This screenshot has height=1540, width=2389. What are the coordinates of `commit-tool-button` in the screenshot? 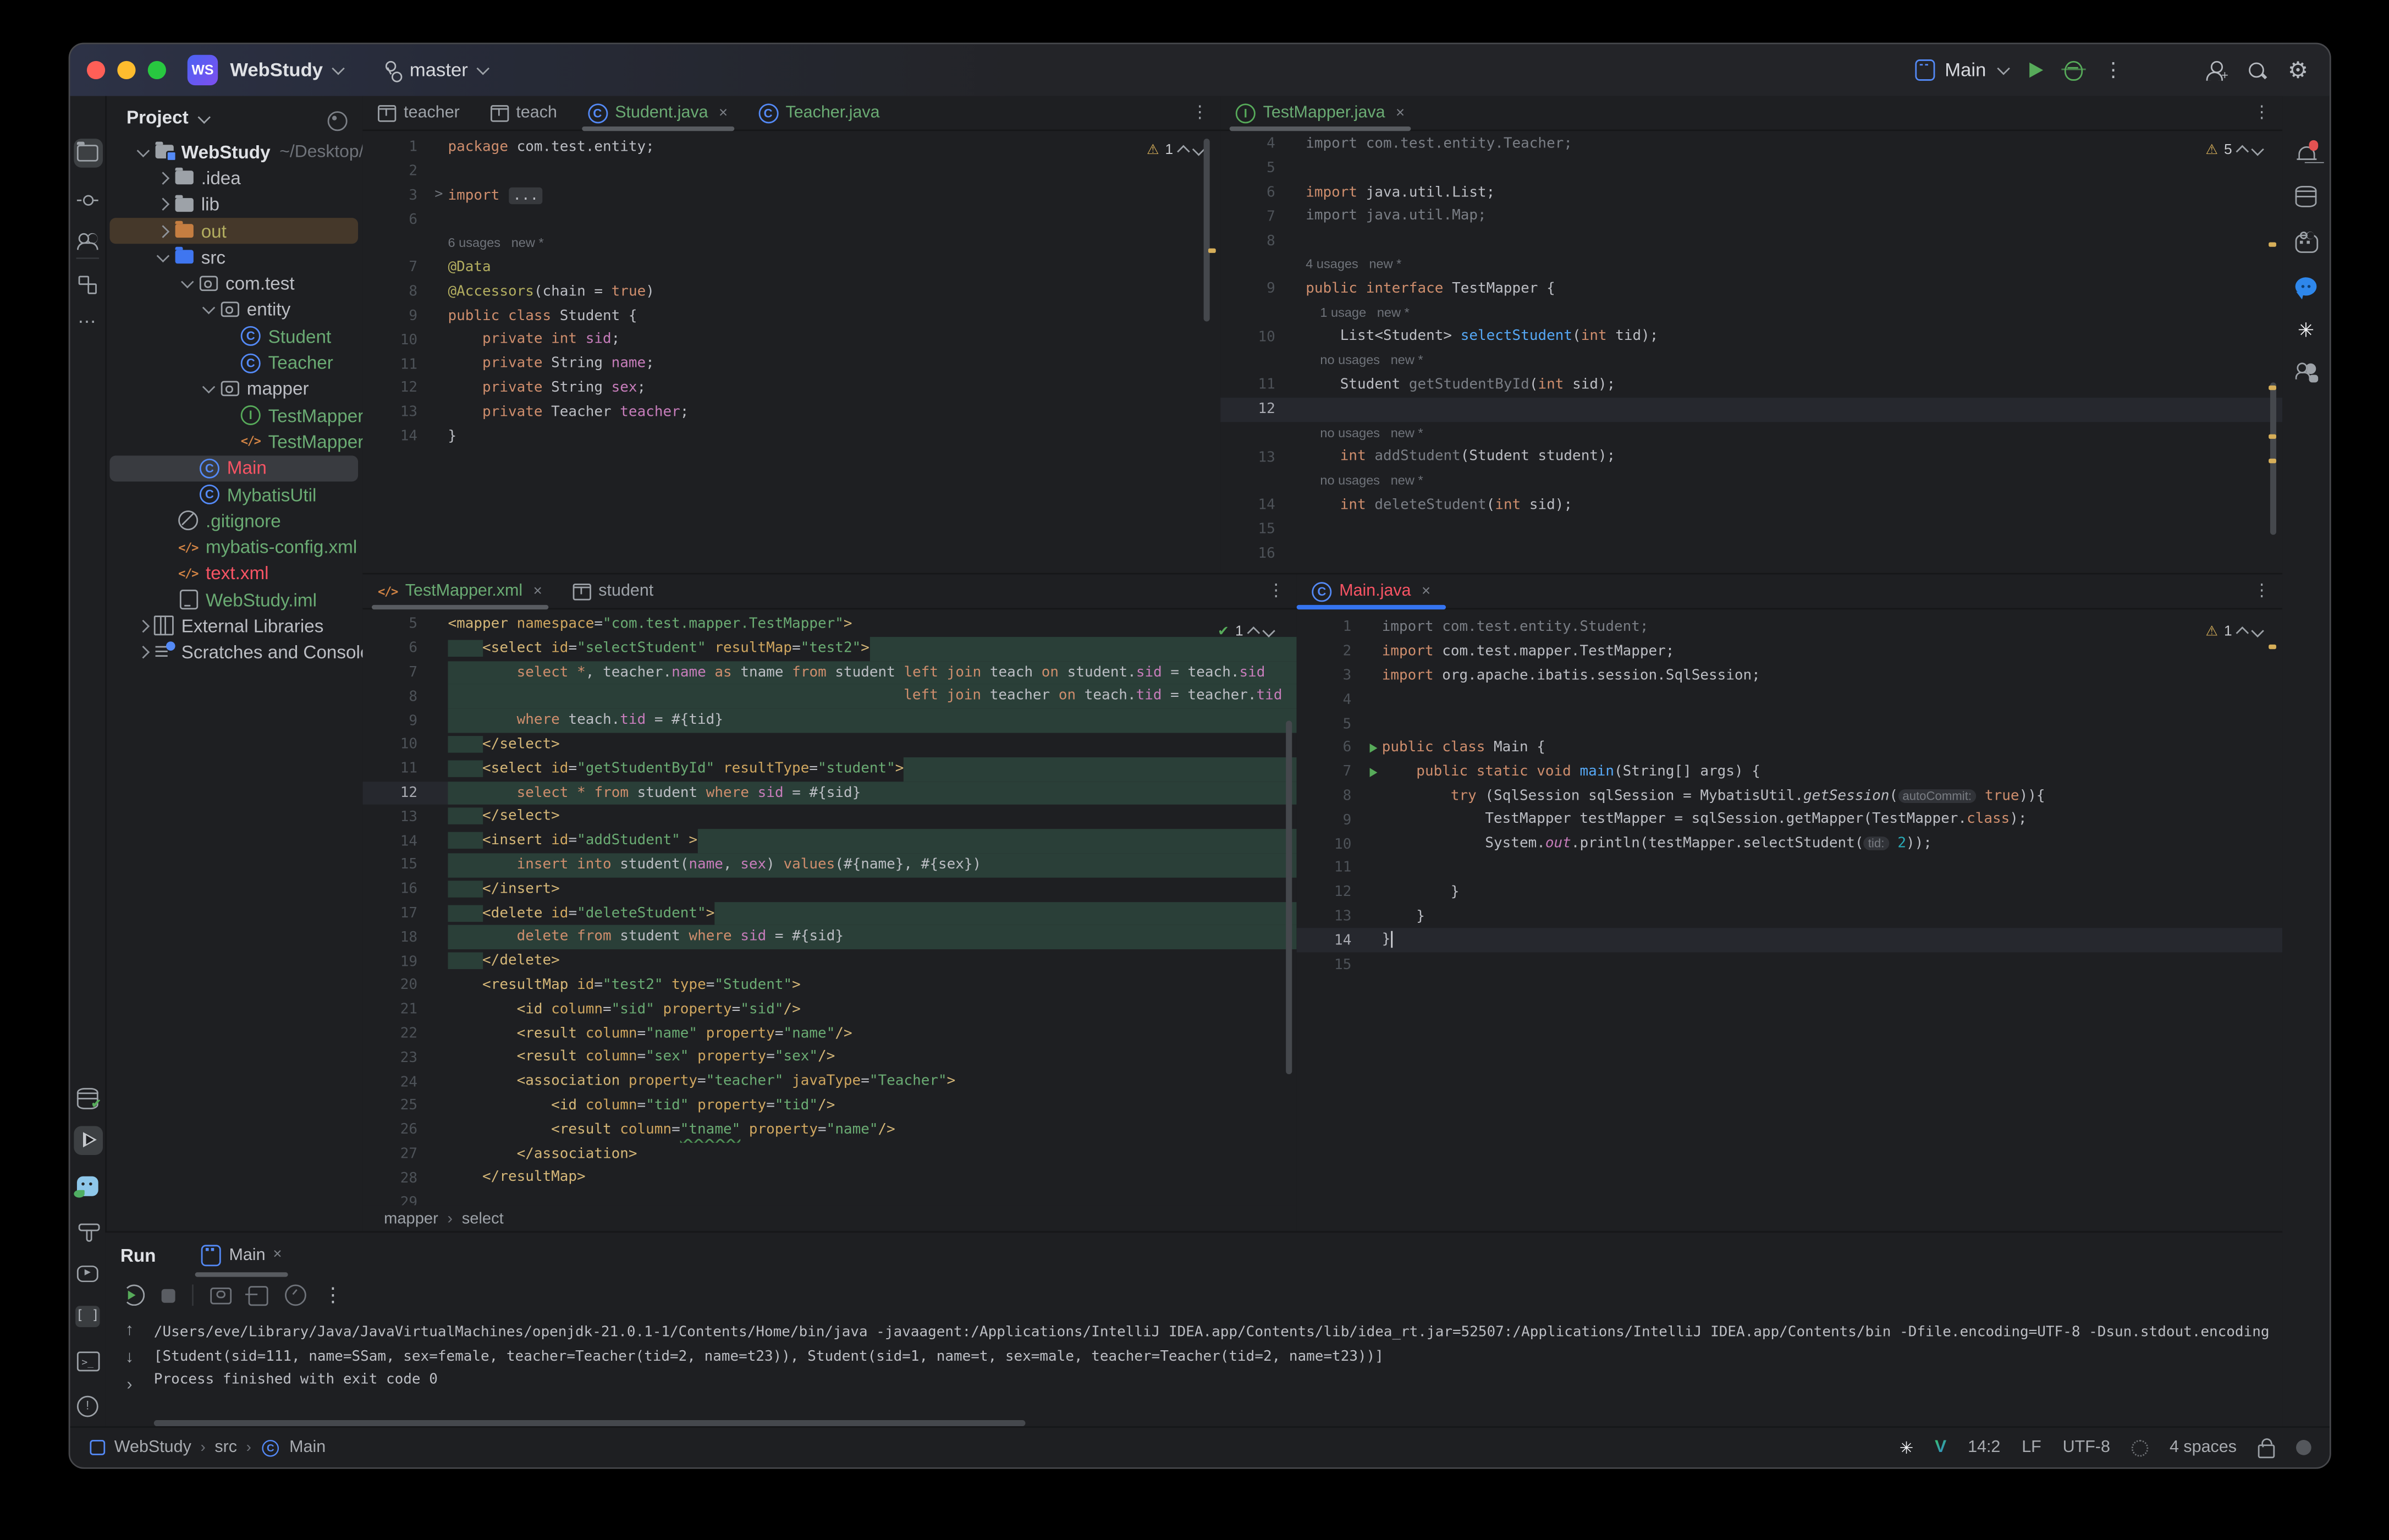 It's located at (88, 198).